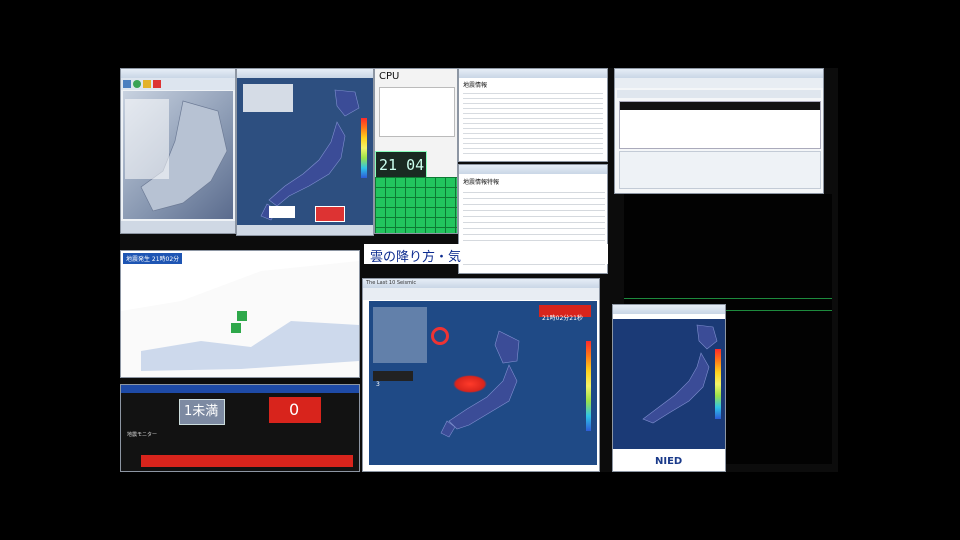 The image size is (960, 540). Describe the element at coordinates (680, 374) in the screenshot. I see `nied-japan-shape` at that location.